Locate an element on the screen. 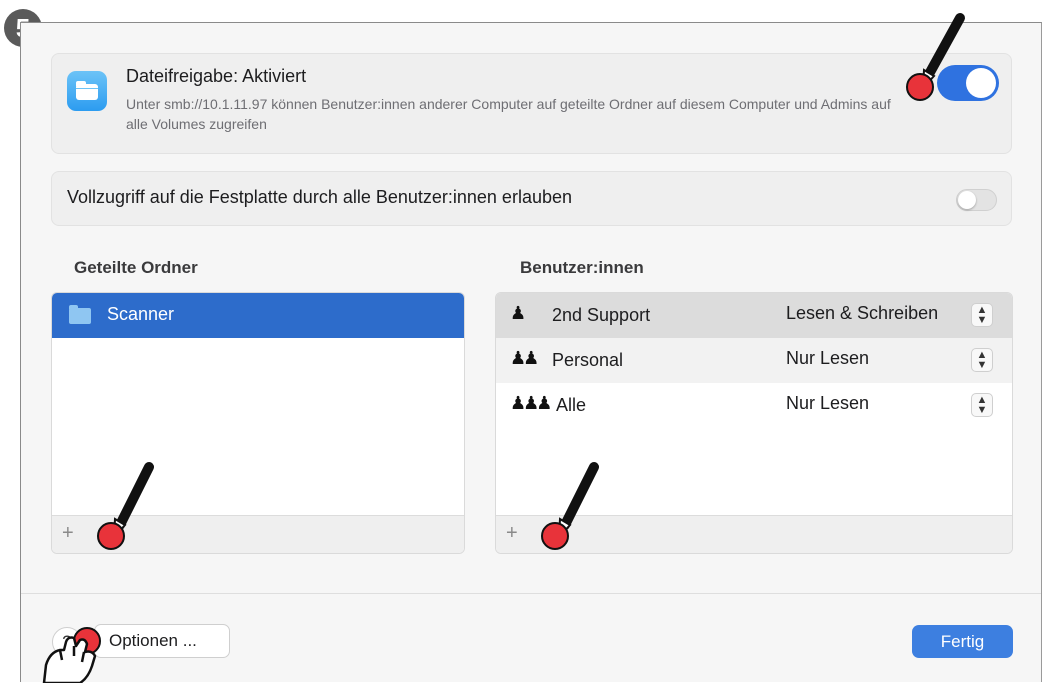 Image resolution: width=1047 pixels, height=683 pixels. user-name: Alle is located at coordinates (571, 405).